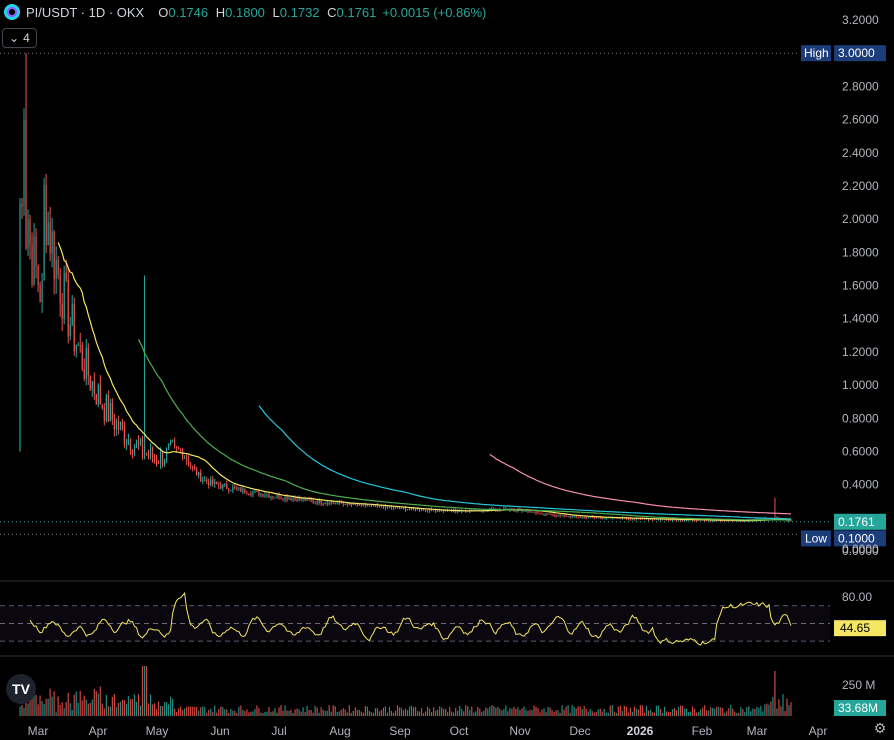 This screenshot has width=894, height=740. I want to click on time-tick-label: Jun, so click(219, 731).